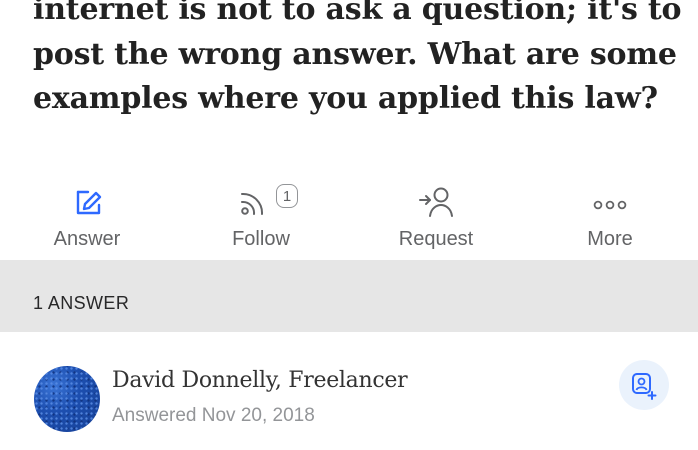 This screenshot has width=698, height=450. I want to click on more-button: More, so click(610, 220).